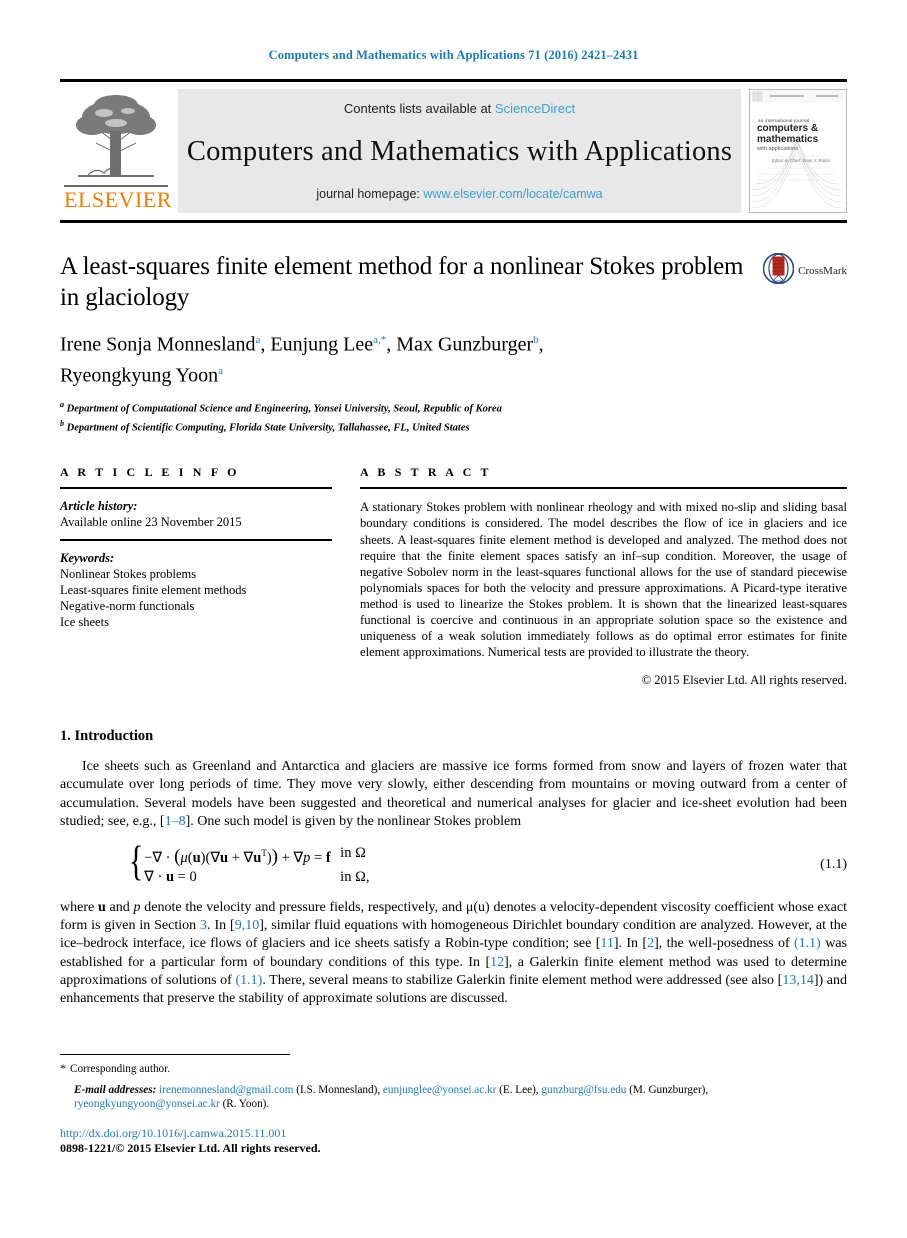 The image size is (907, 1238). I want to click on citation-13-14: 13,14, so click(798, 980).